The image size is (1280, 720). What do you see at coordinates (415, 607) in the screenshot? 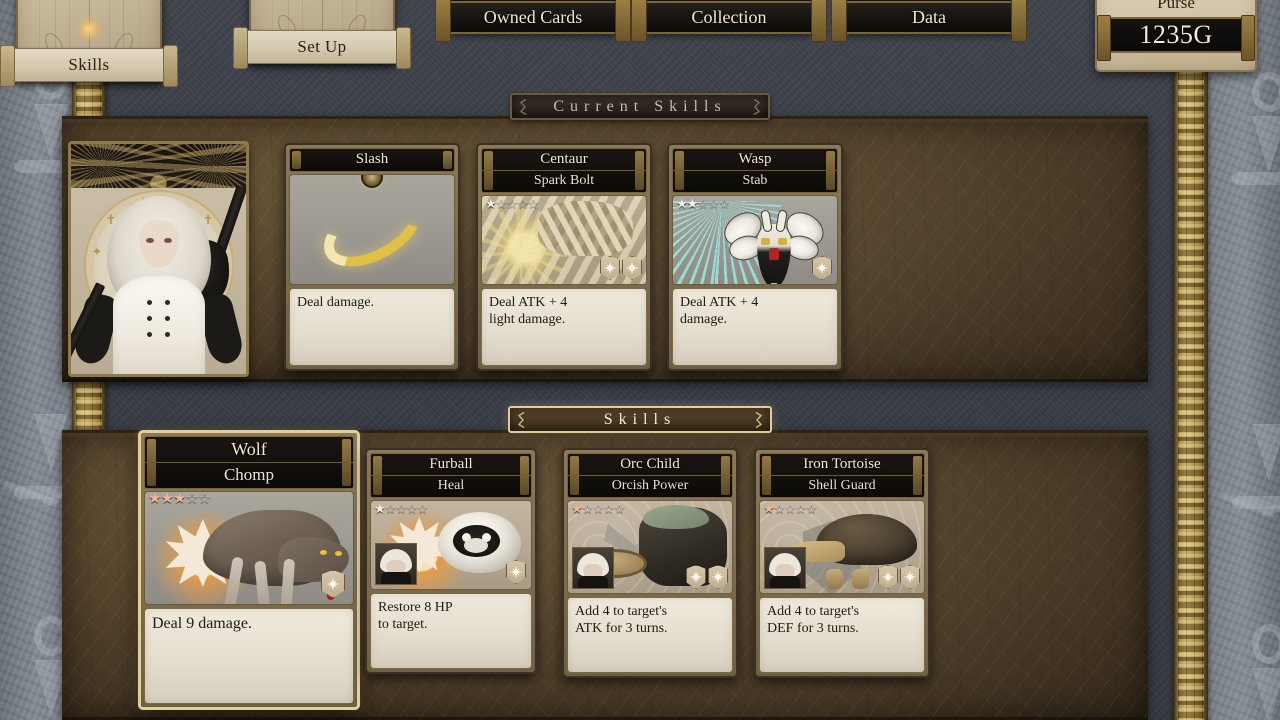
I see `card-description-line: Restore 8 HP` at bounding box center [415, 607].